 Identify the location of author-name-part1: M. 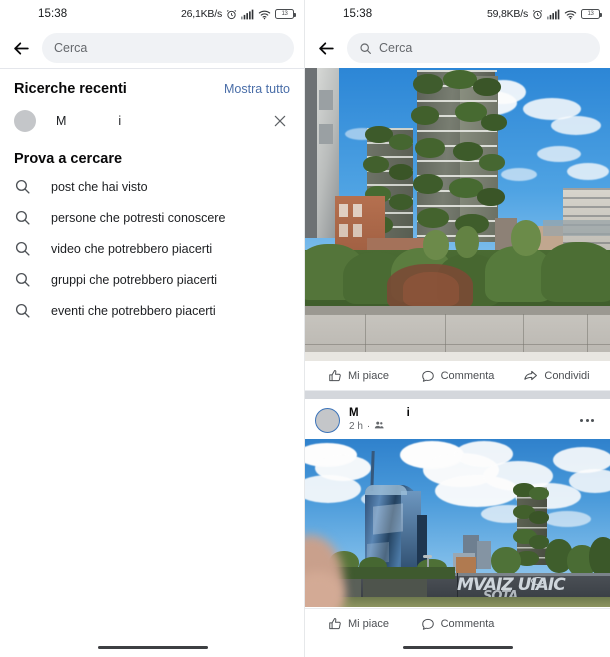
(354, 413).